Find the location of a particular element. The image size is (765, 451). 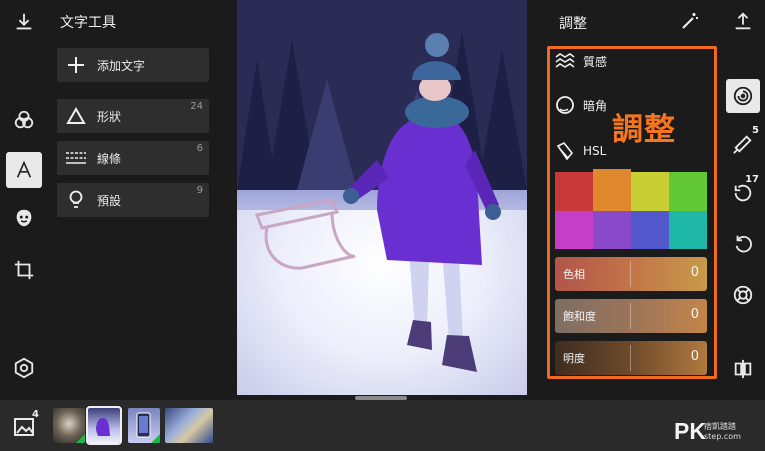

shape-button: 形狀 24 is located at coordinates (133, 116).